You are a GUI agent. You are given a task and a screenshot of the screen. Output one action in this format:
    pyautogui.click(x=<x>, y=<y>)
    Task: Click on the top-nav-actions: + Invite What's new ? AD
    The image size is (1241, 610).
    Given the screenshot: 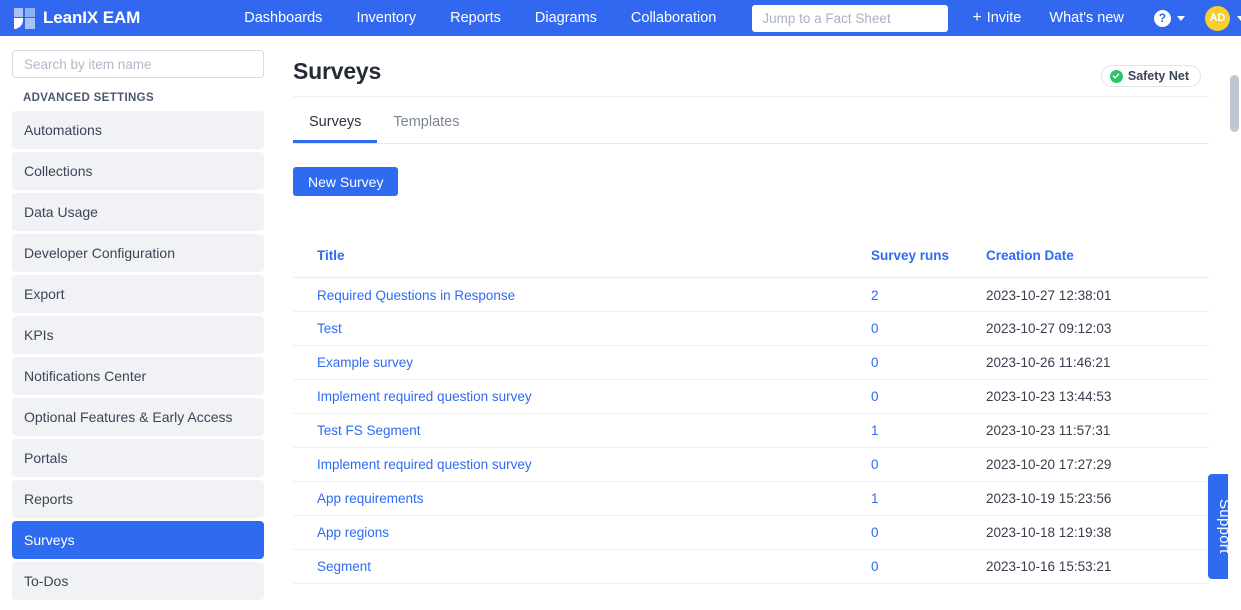 What is the action you would take?
    pyautogui.click(x=1099, y=18)
    